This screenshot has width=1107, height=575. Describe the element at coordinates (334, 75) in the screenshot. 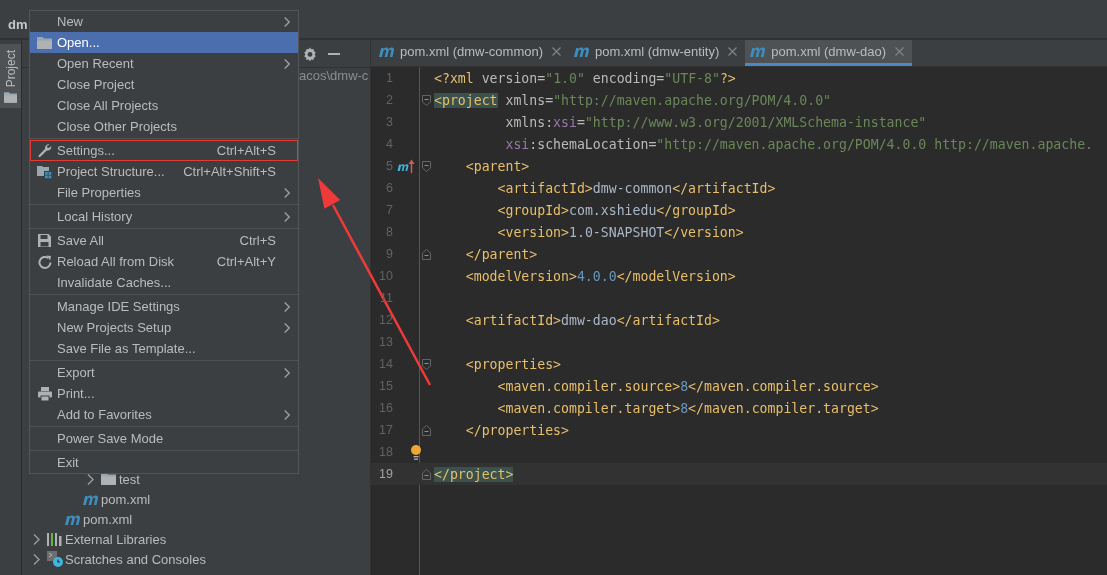

I see `project-path: acos\dmw-c` at that location.